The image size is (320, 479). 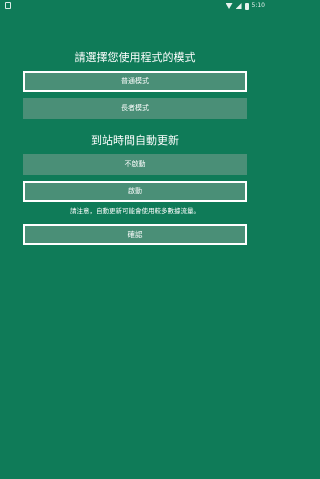 I want to click on status-right: 5:10, so click(x=245, y=6).